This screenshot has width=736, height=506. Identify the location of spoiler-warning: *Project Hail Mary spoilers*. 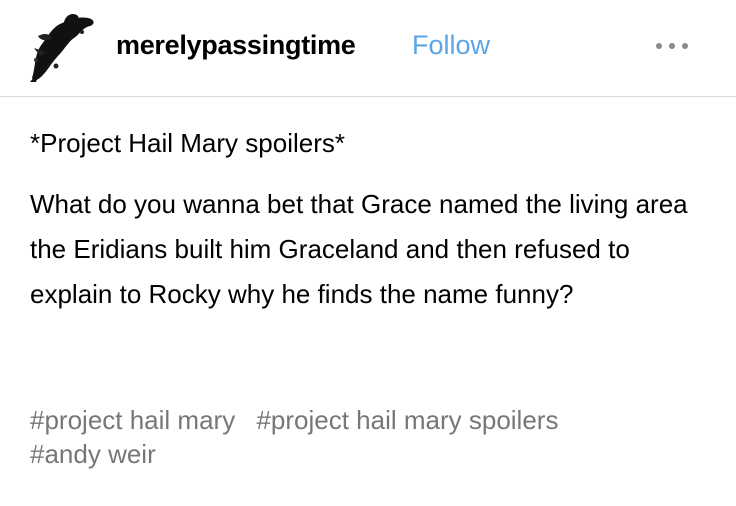
(187, 143).